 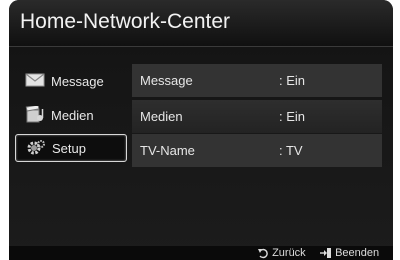 What do you see at coordinates (257, 150) in the screenshot?
I see `settings-row-tv-name: TV-Name : TV` at bounding box center [257, 150].